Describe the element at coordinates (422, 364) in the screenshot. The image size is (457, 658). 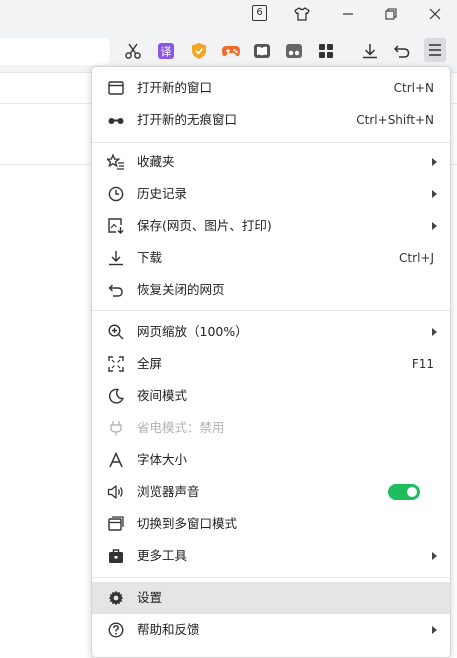
I see `shortcut-label: F11` at that location.